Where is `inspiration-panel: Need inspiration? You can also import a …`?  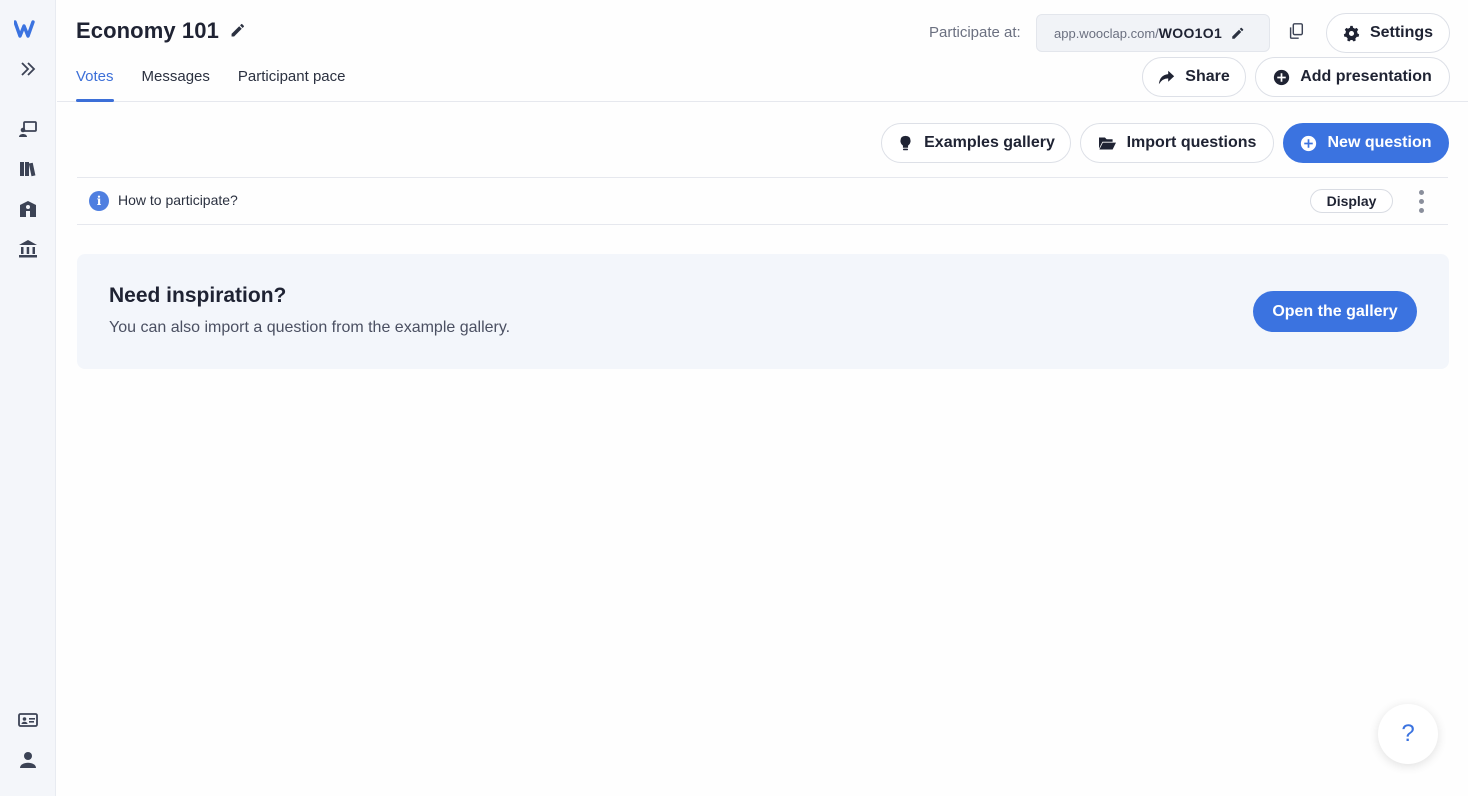
inspiration-panel: Need inspiration? You can also import a … is located at coordinates (763, 311).